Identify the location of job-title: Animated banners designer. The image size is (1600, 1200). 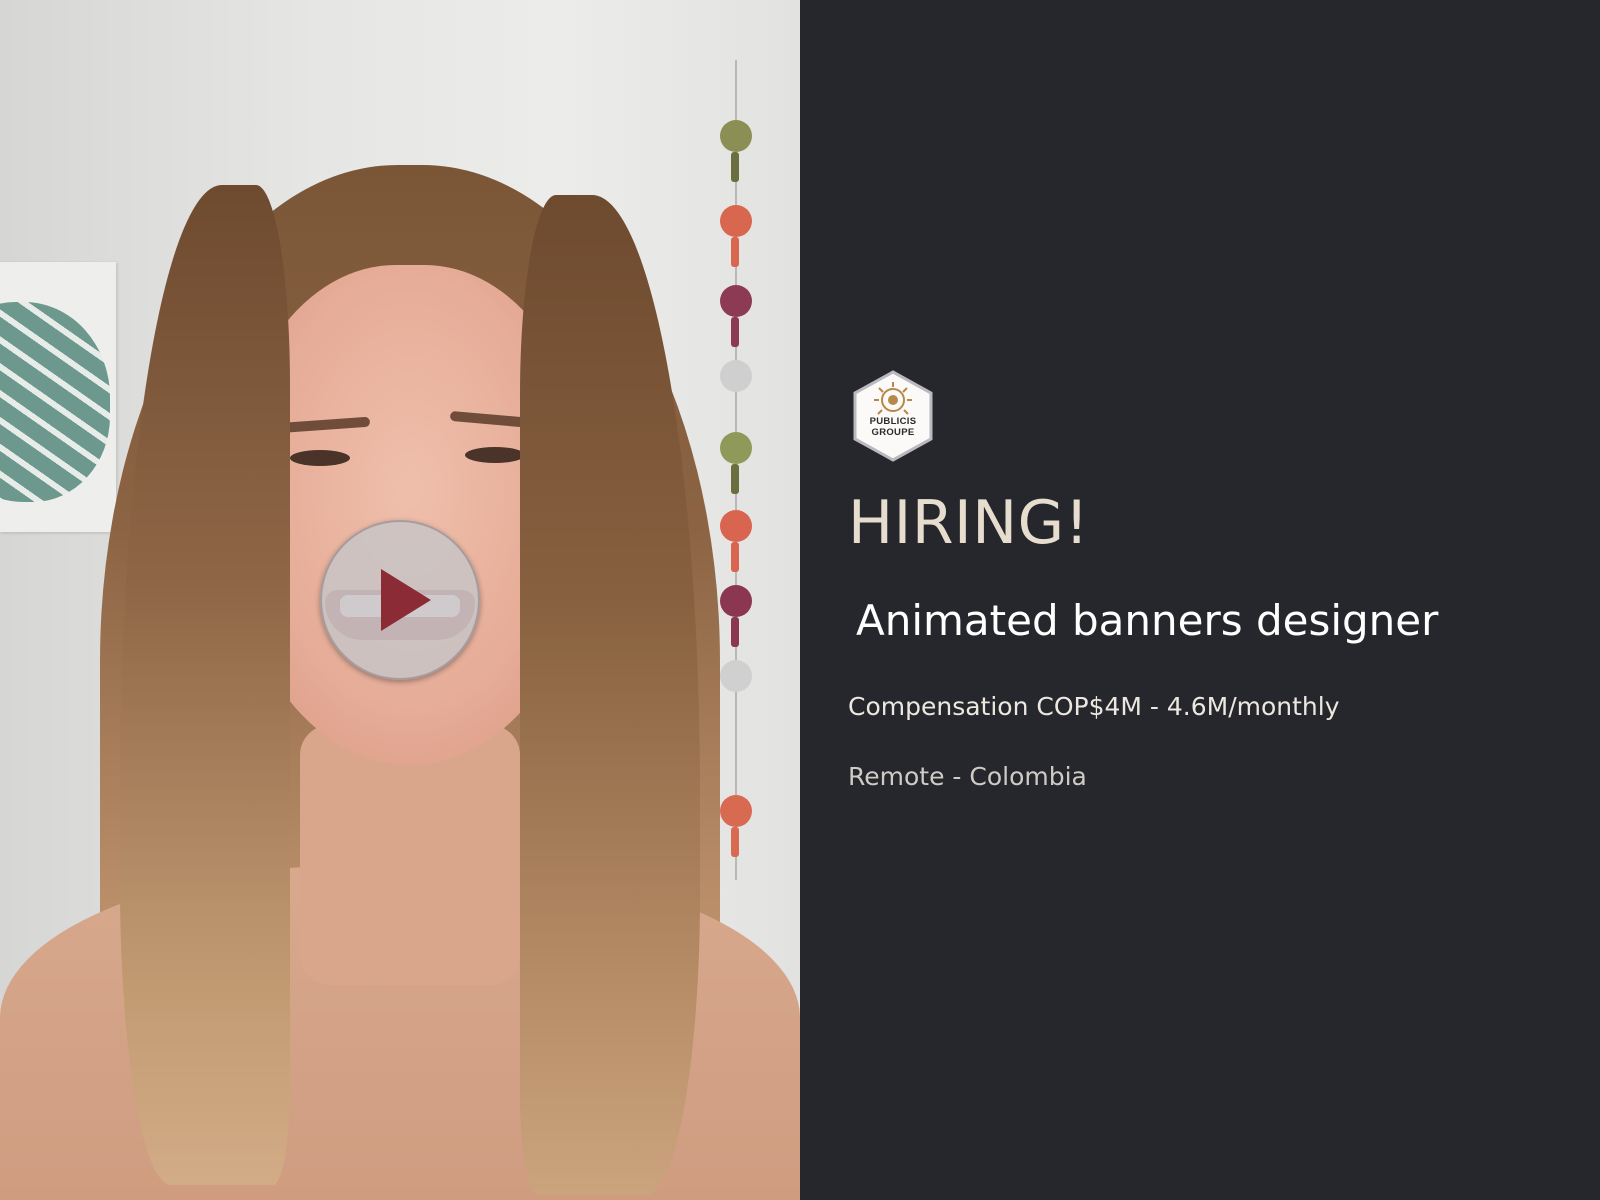
(1147, 620).